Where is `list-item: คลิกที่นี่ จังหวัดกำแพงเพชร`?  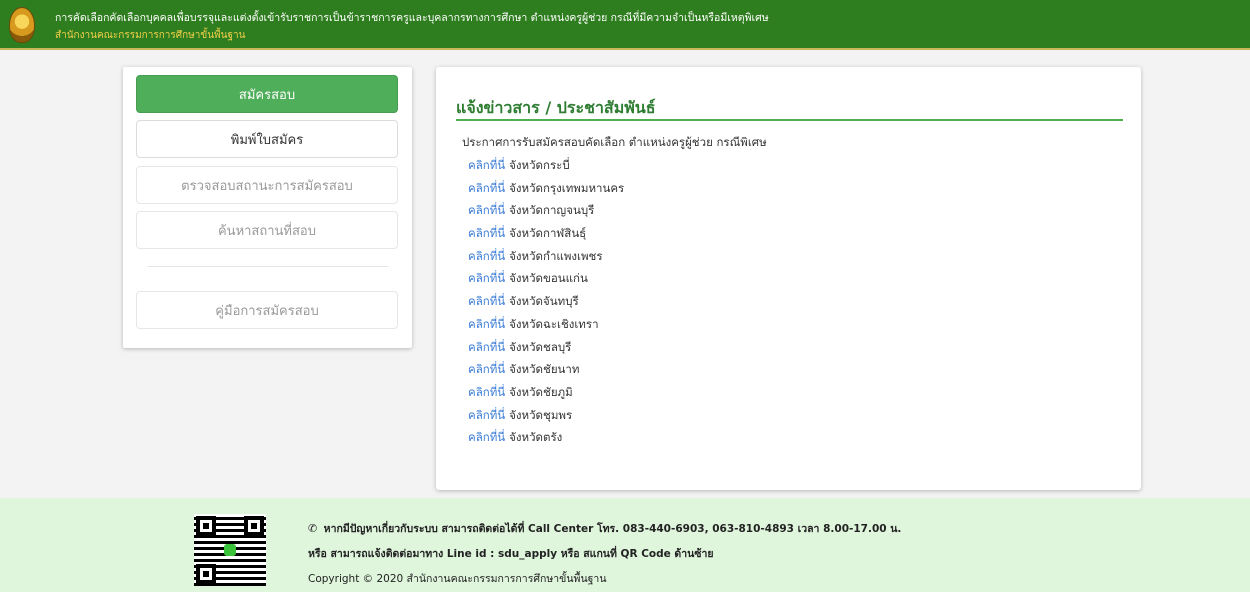 list-item: คลิกที่นี่ จังหวัดกำแพงเพชร is located at coordinates (546, 256).